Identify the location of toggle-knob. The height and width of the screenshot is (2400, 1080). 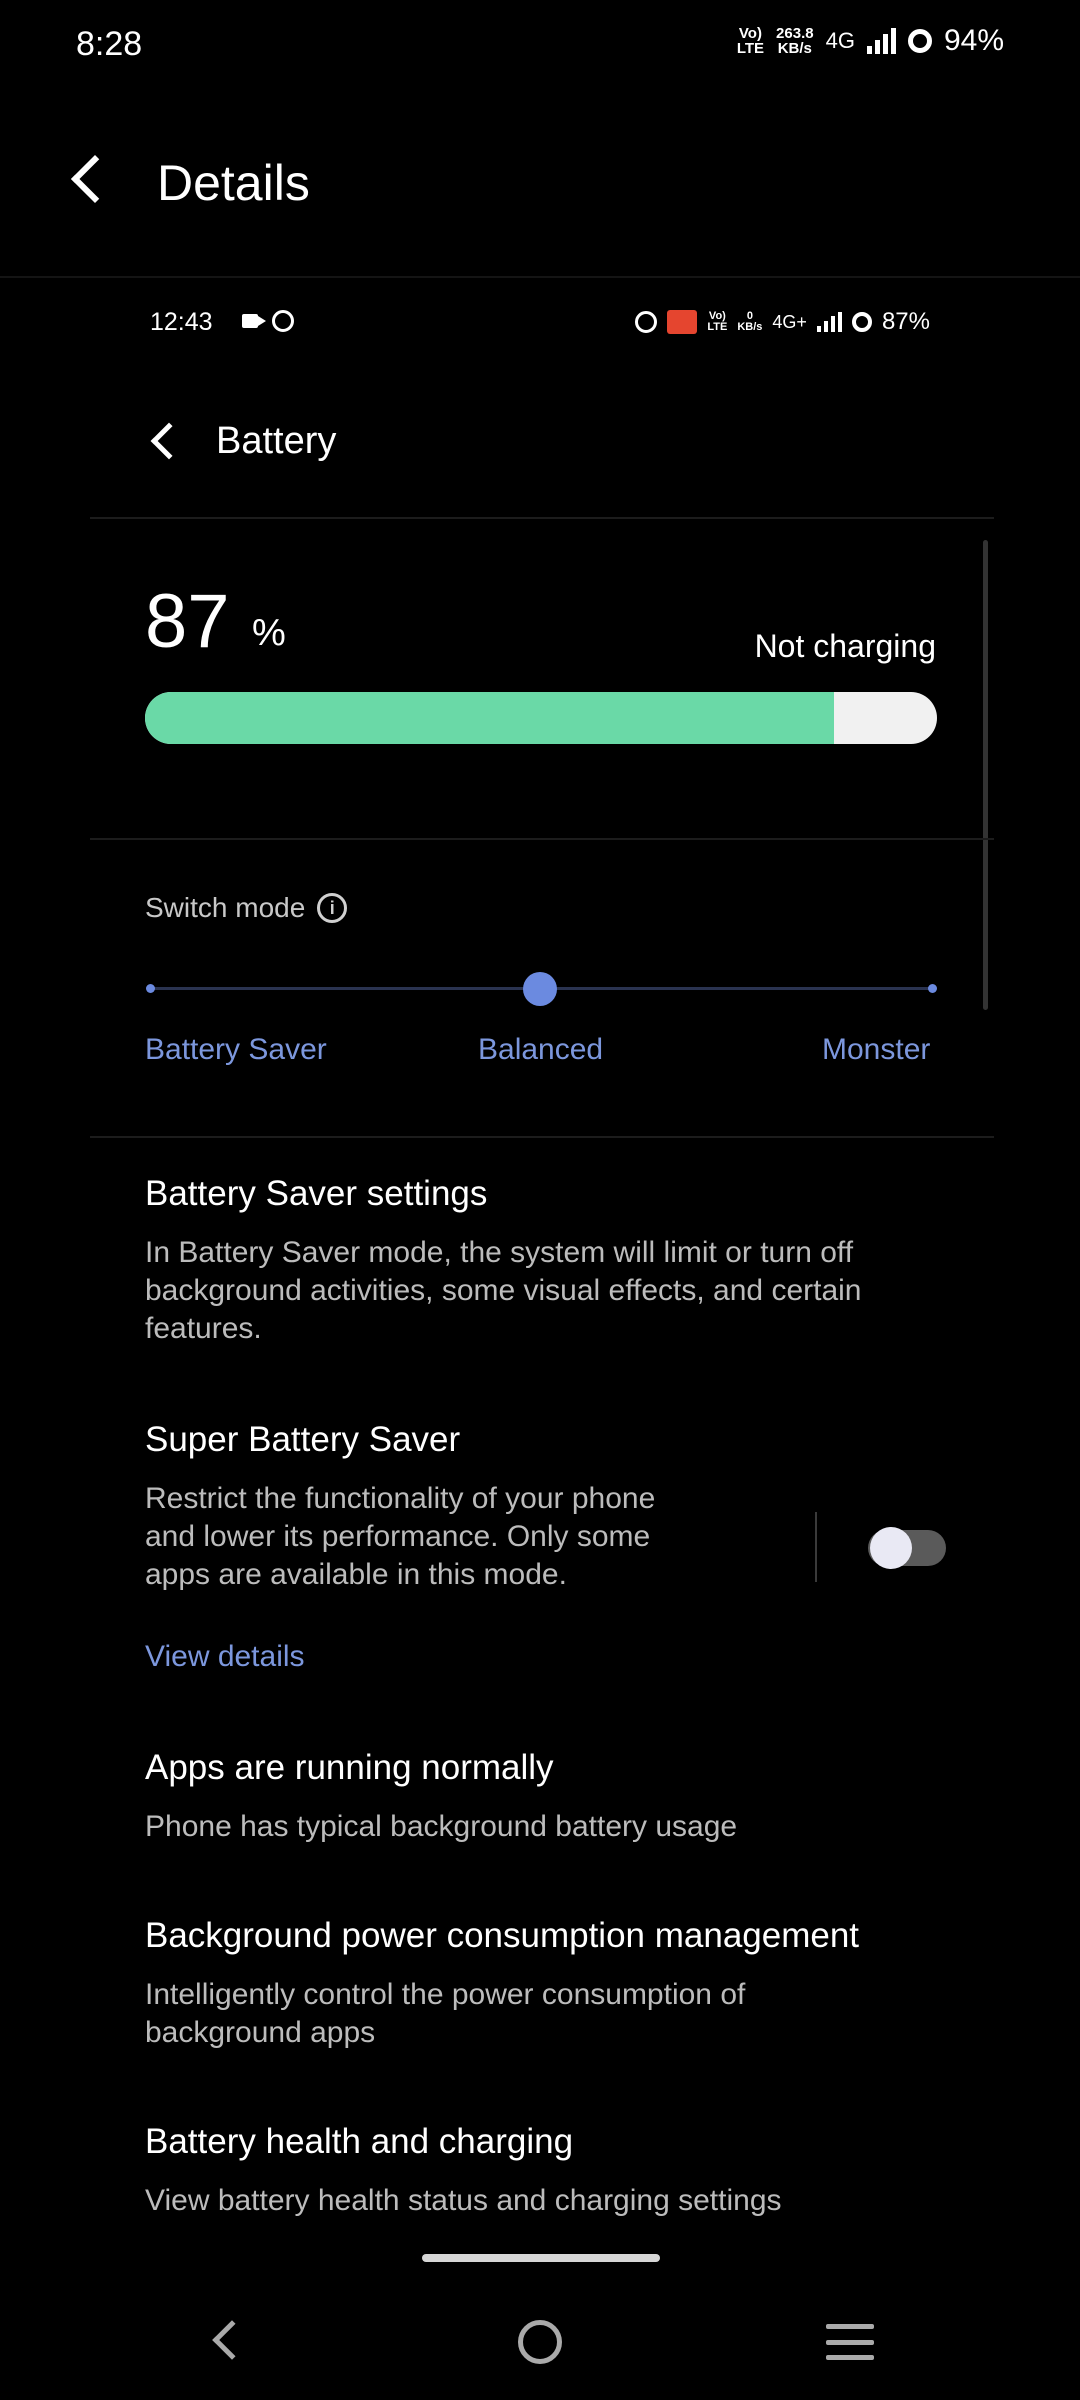
(891, 1548).